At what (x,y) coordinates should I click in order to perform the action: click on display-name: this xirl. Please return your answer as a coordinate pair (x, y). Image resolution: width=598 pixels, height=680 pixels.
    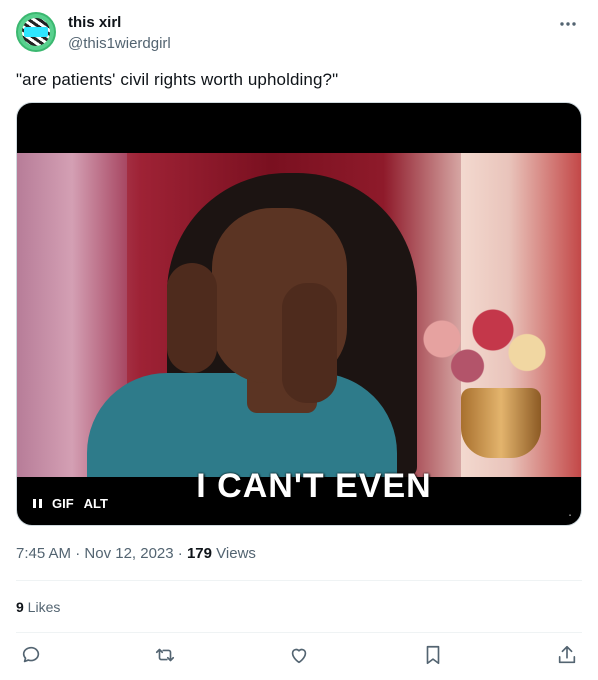
    Looking at the image, I should click on (94, 22).